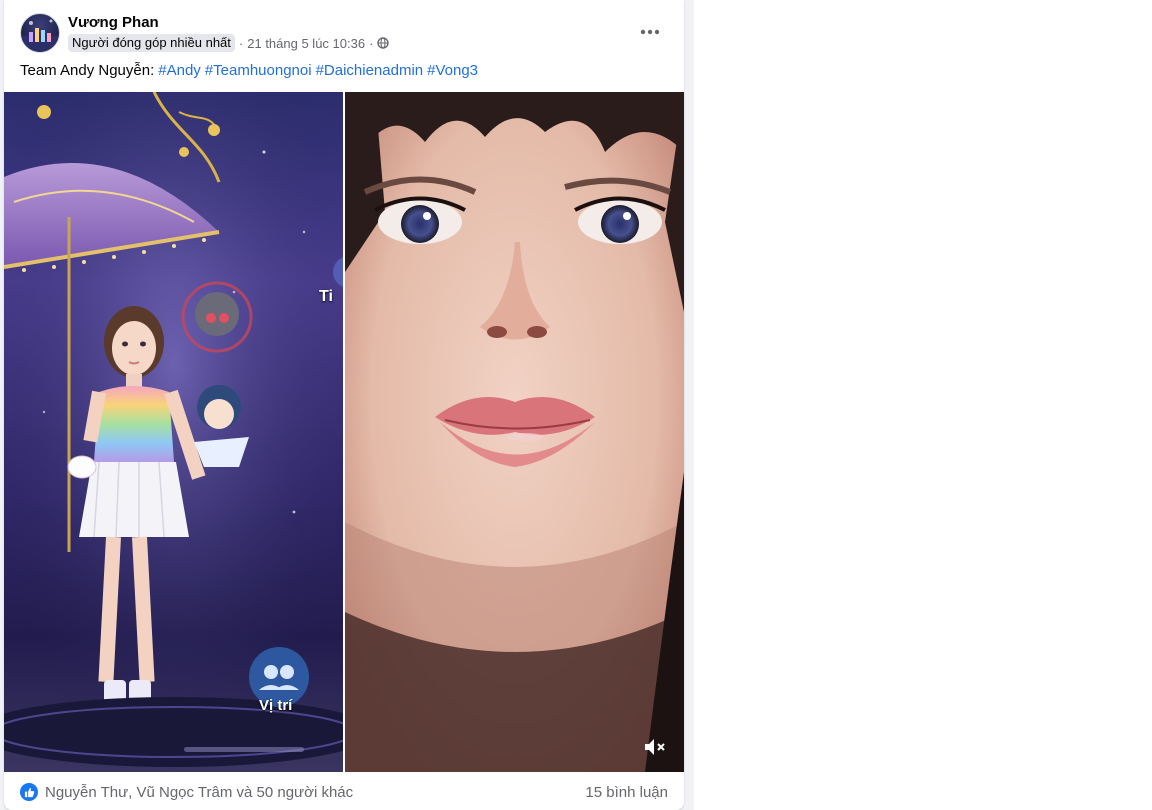  I want to click on edge-label: Ti, so click(326, 296).